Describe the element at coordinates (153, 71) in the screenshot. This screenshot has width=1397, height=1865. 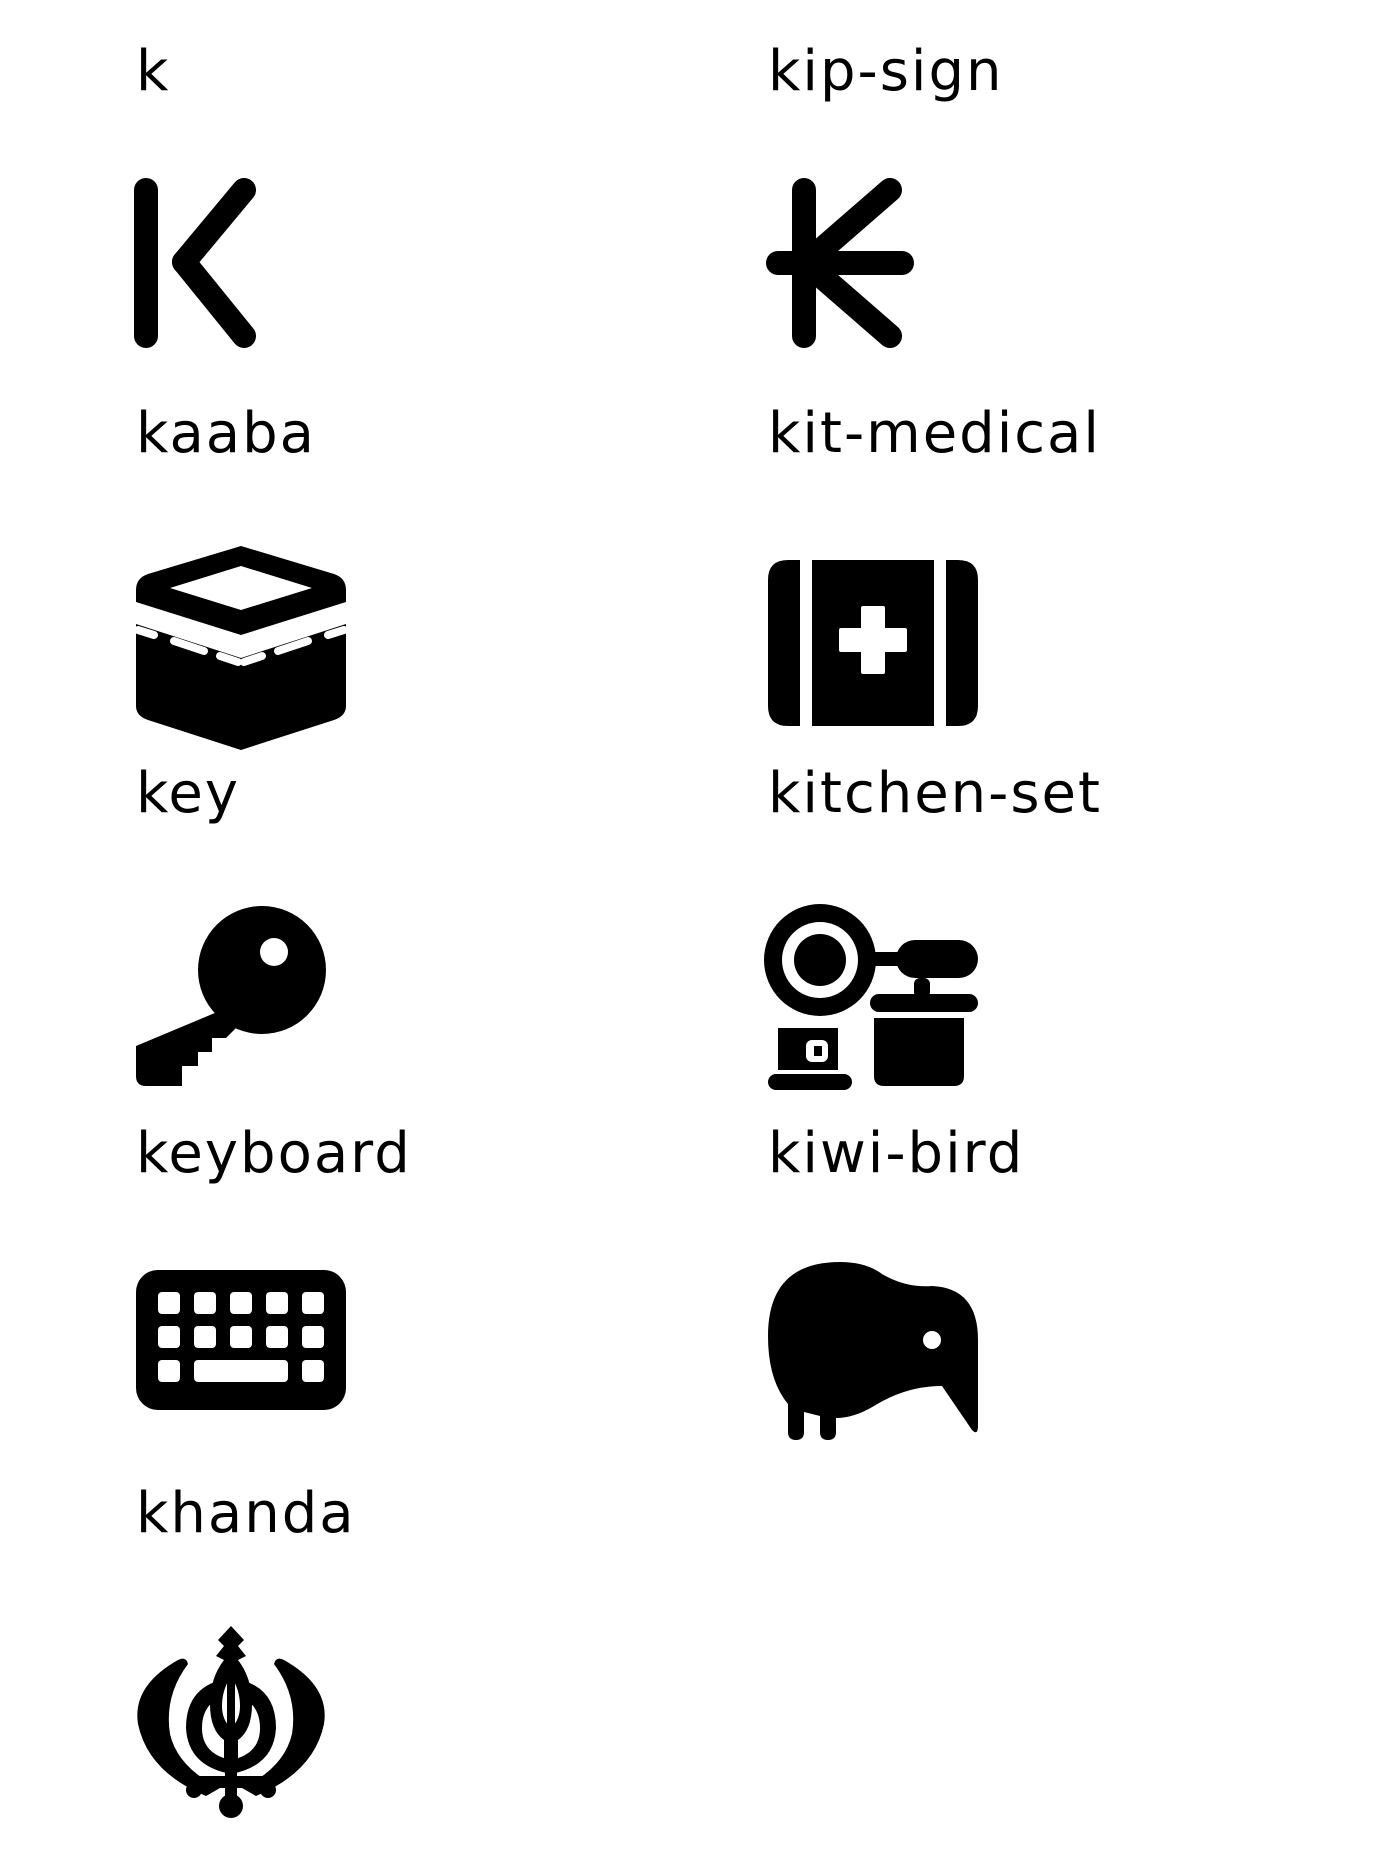
I see `icon-label: k` at that location.